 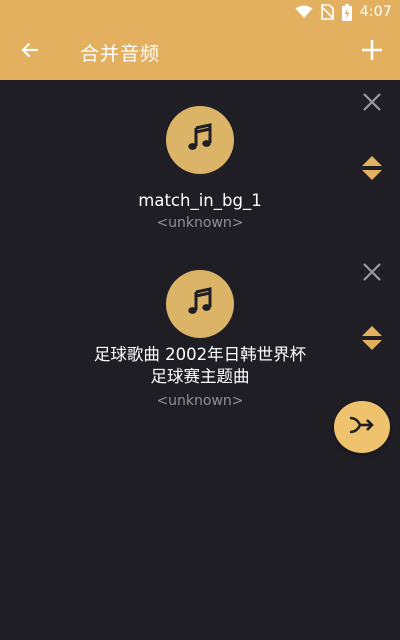 I want to click on merge-button, so click(x=362, y=427).